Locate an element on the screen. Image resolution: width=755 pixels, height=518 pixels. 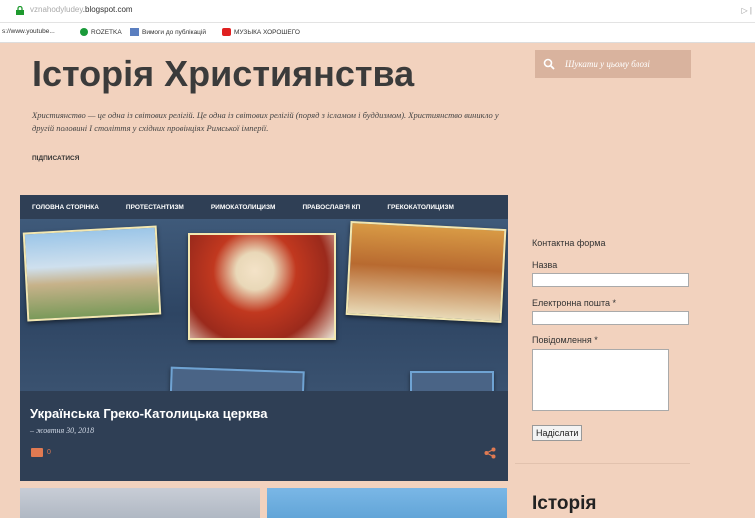
search-icon is located at coordinates (549, 64).